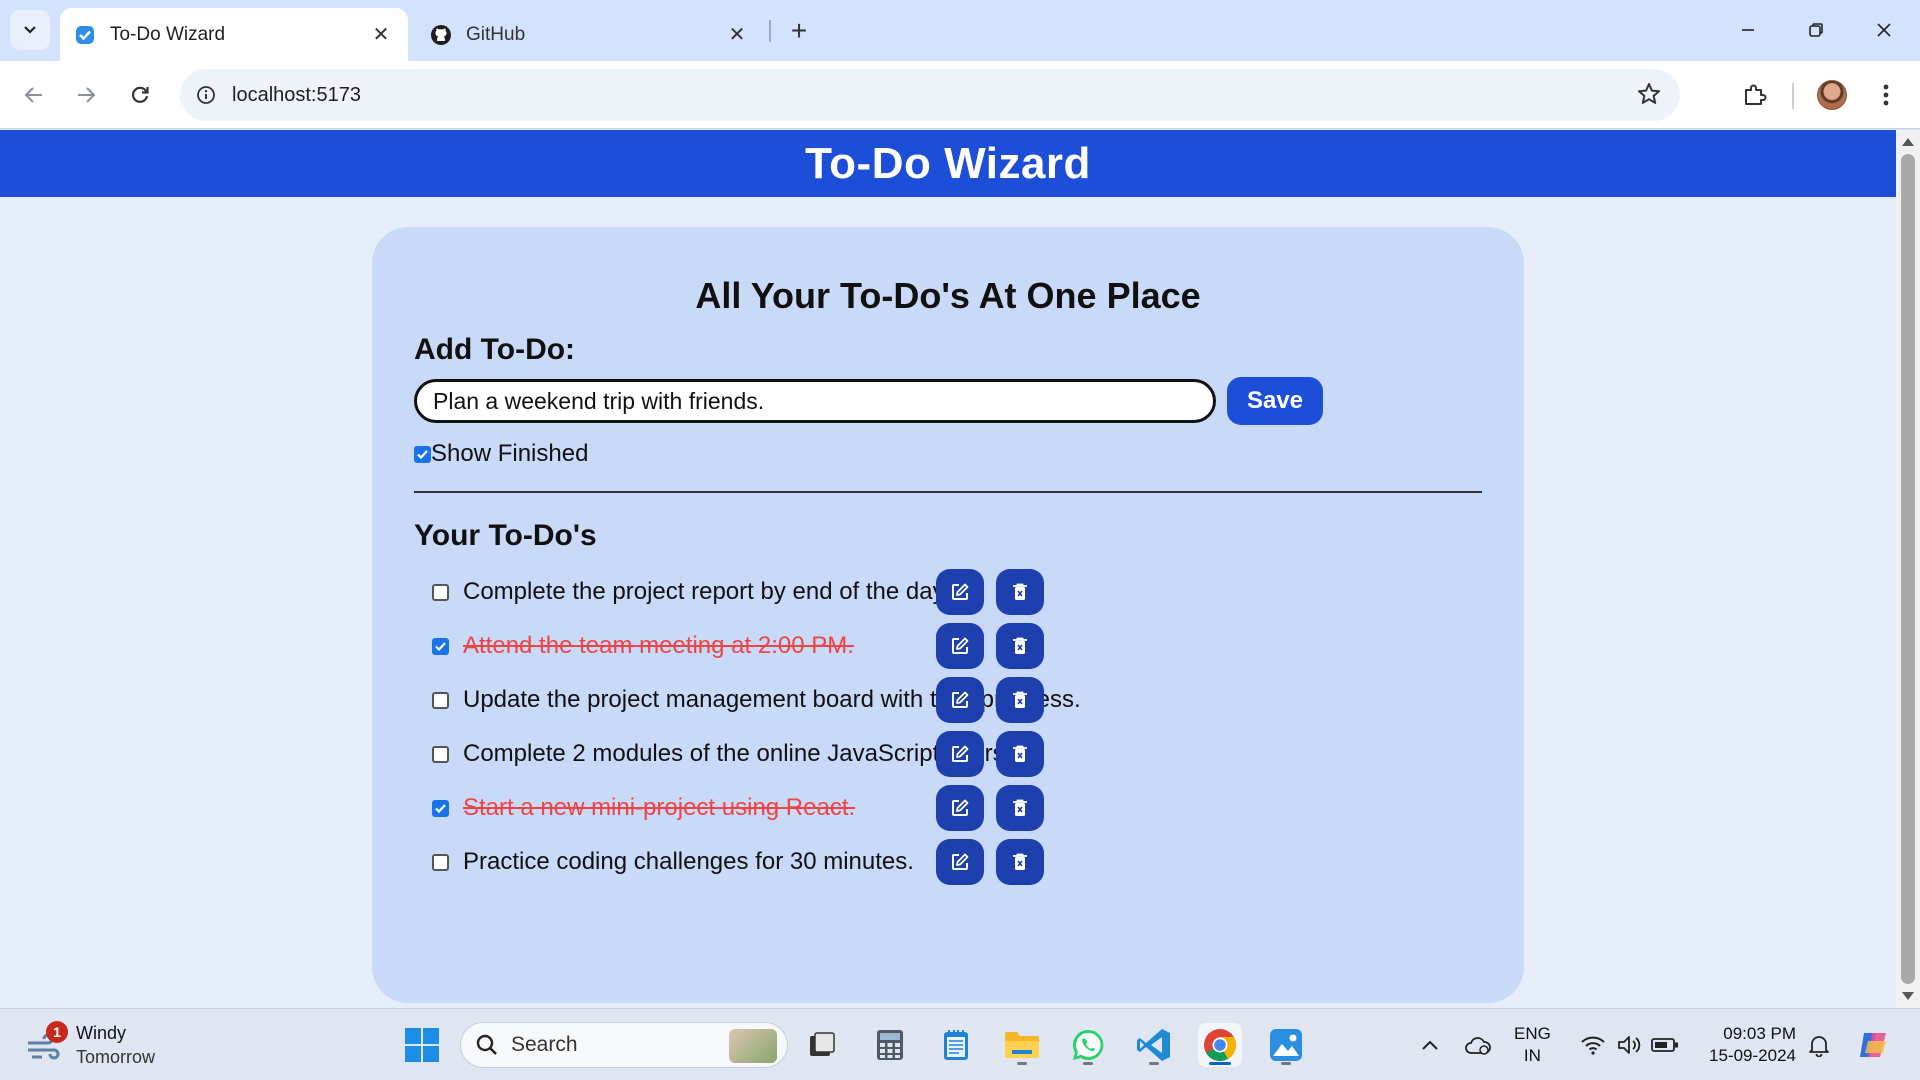  I want to click on language-region: IN, so click(1532, 1055).